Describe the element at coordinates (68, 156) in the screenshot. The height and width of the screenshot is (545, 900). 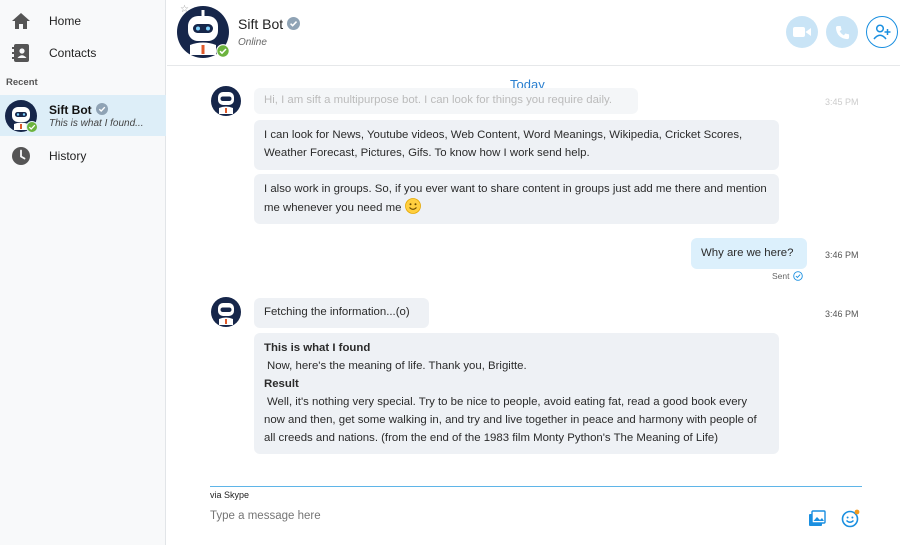
I see `sidebar-item-label: History` at that location.